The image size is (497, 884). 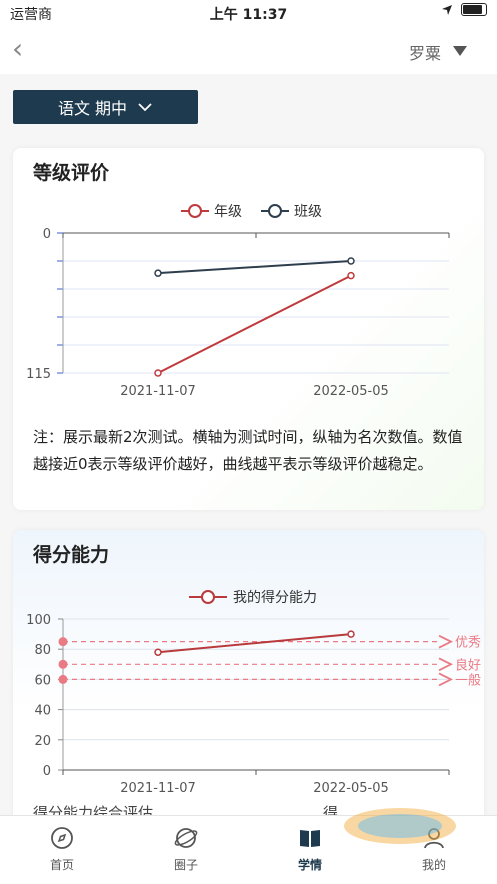 I want to click on grade-card-title: 等级评价, so click(x=71, y=173).